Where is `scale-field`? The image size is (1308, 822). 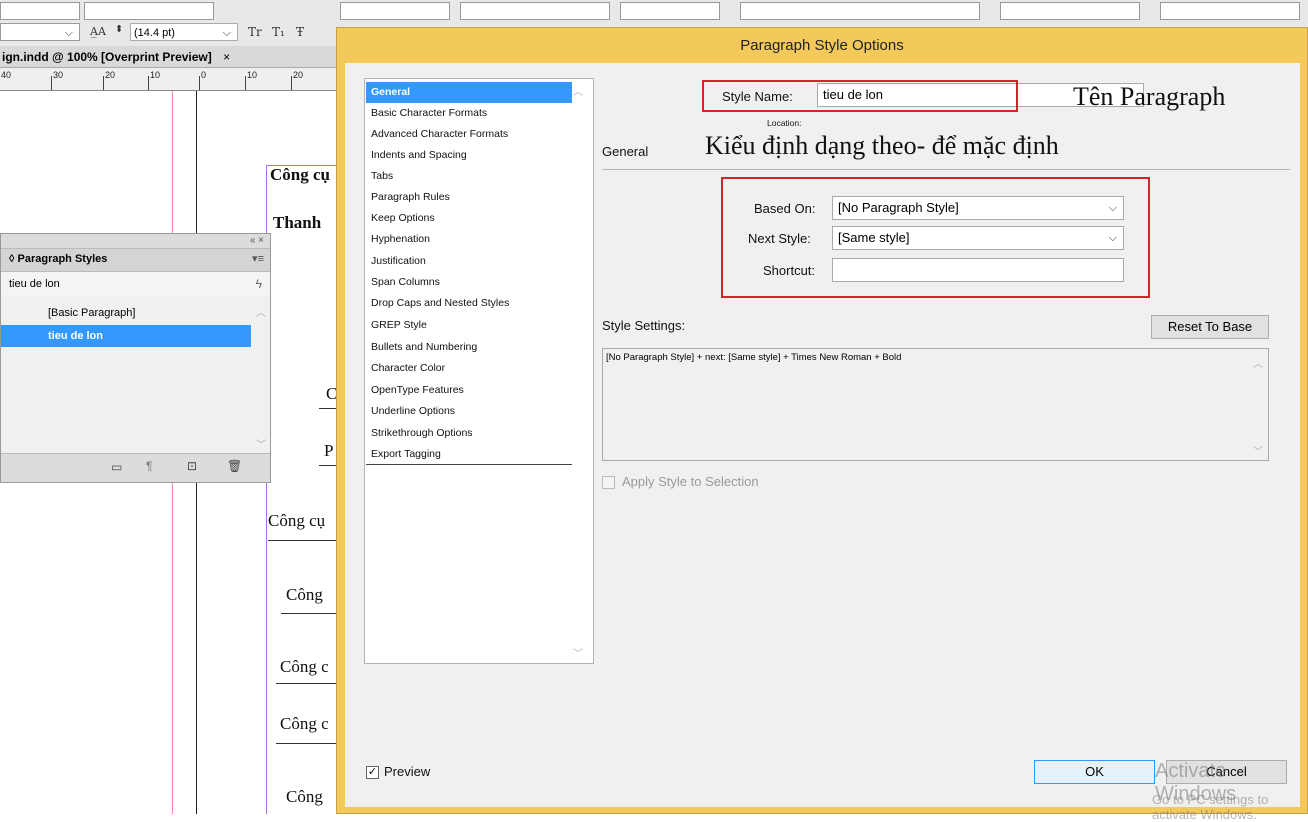 scale-field is located at coordinates (535, 11).